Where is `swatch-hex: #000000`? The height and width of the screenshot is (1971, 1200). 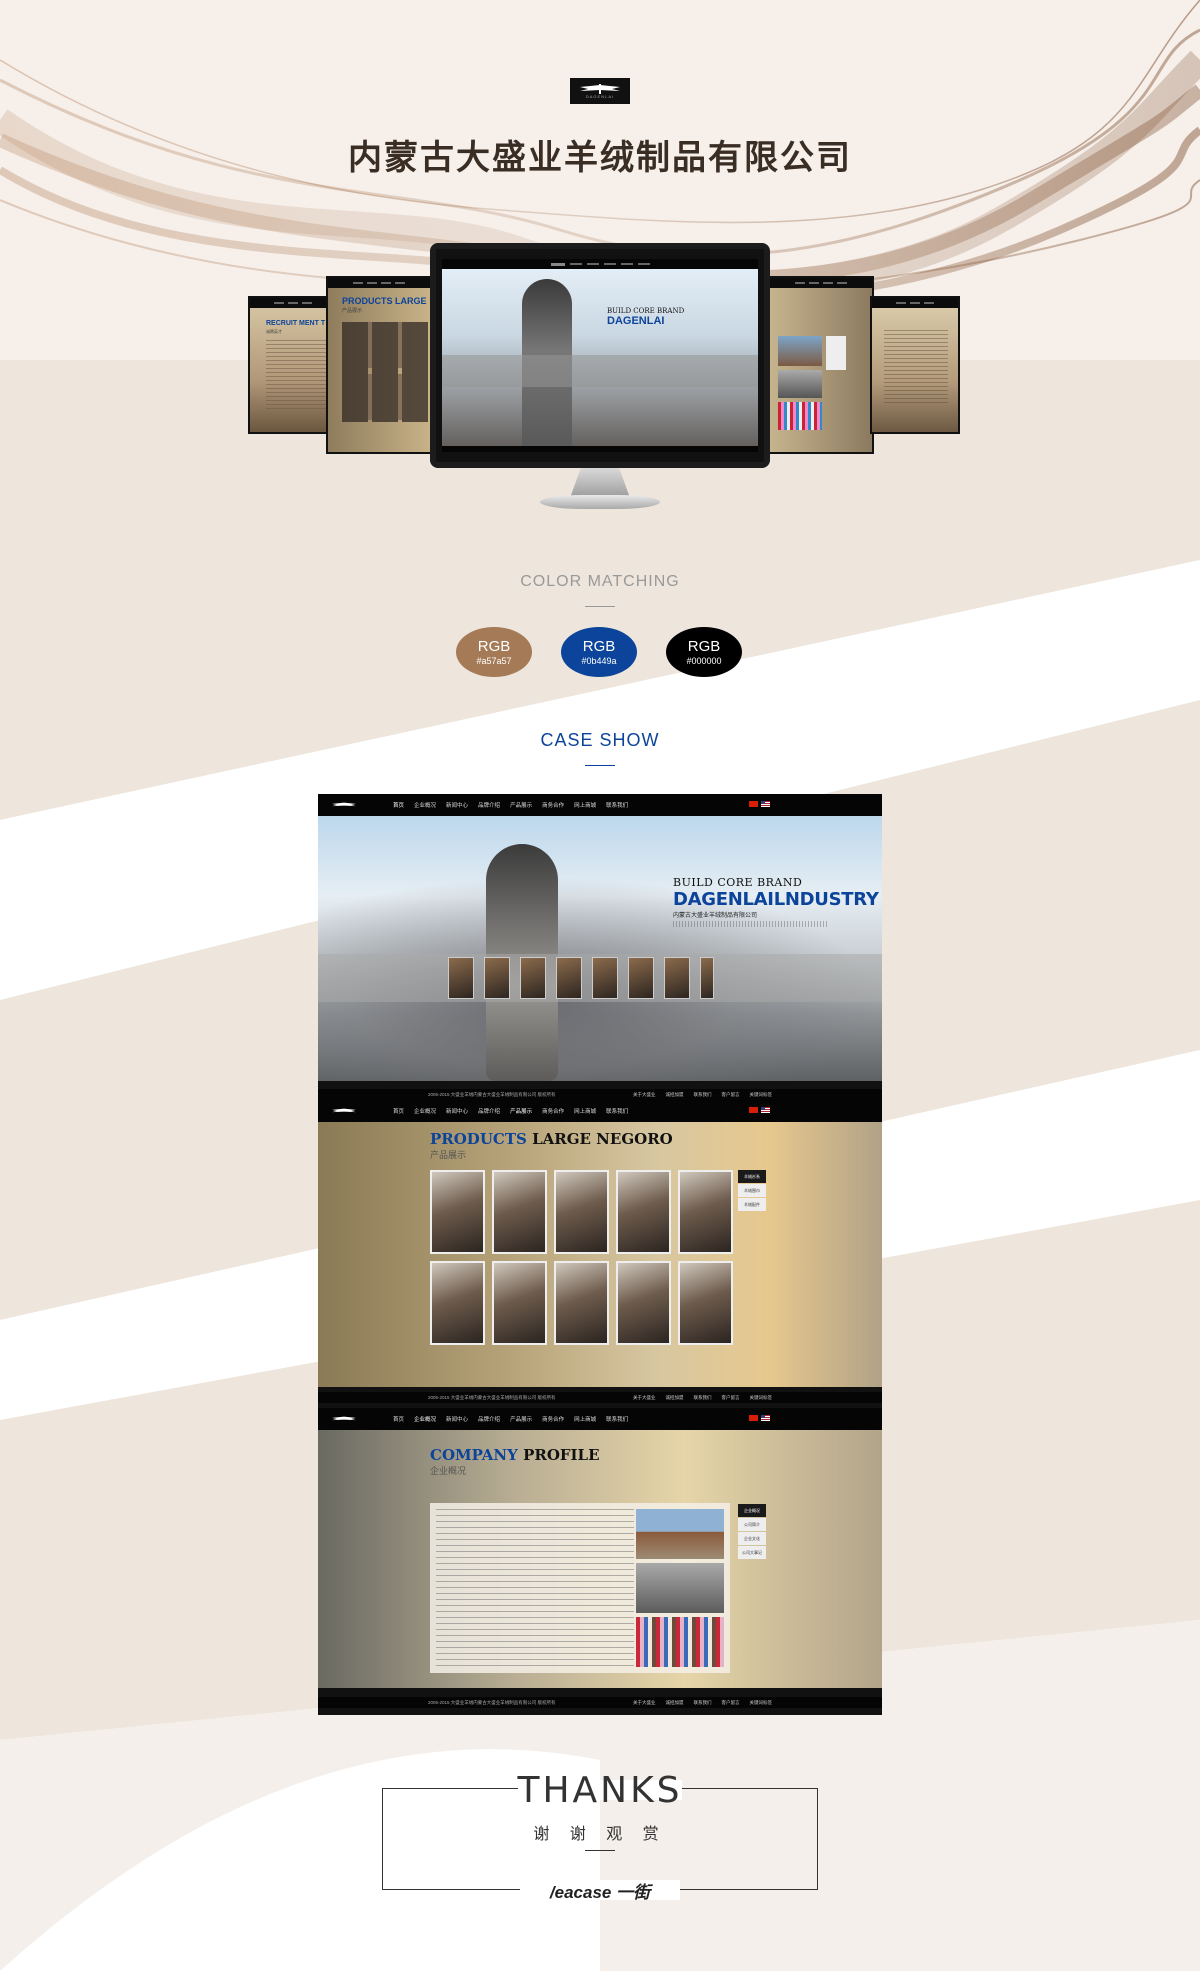 swatch-hex: #000000 is located at coordinates (704, 660).